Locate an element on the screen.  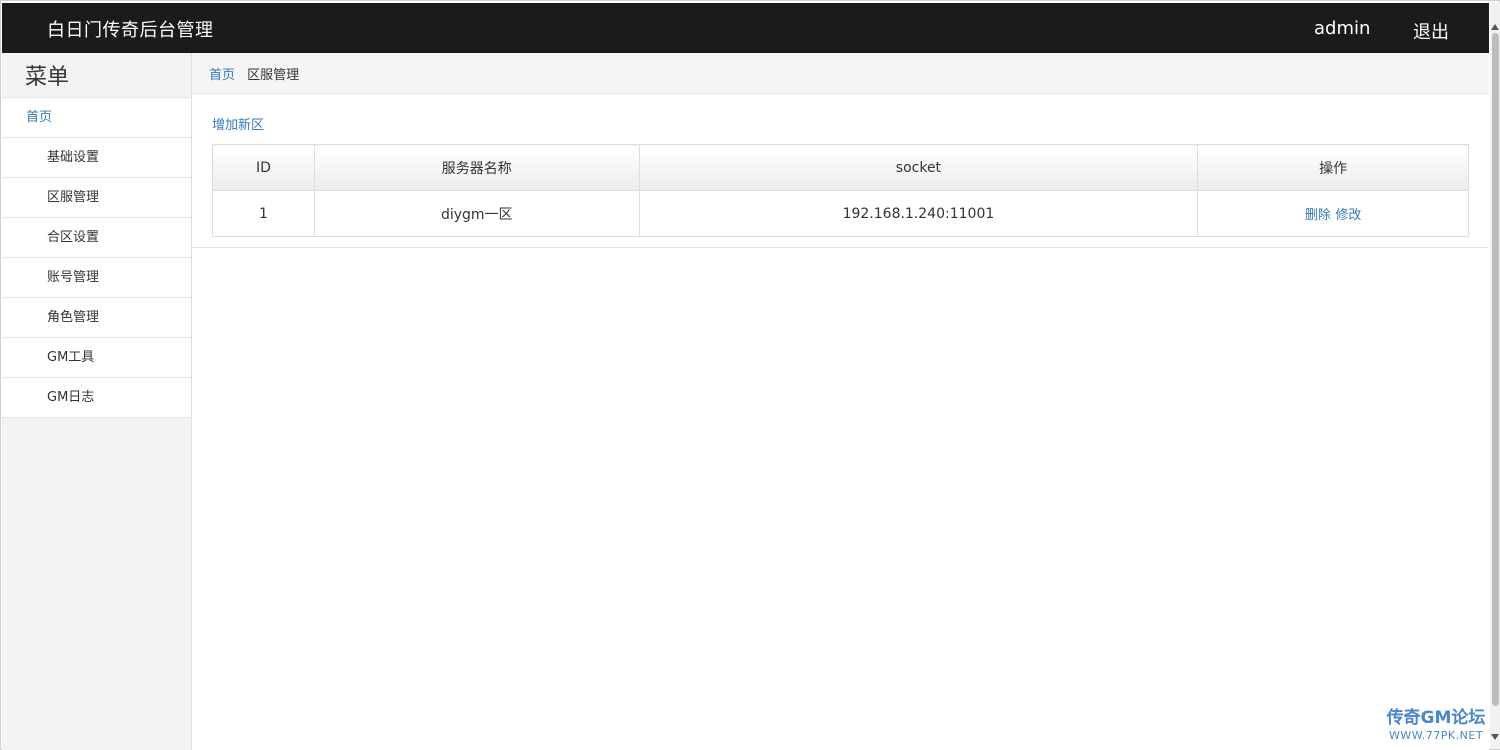
cell-server-name: diygm一区 is located at coordinates (476, 213).